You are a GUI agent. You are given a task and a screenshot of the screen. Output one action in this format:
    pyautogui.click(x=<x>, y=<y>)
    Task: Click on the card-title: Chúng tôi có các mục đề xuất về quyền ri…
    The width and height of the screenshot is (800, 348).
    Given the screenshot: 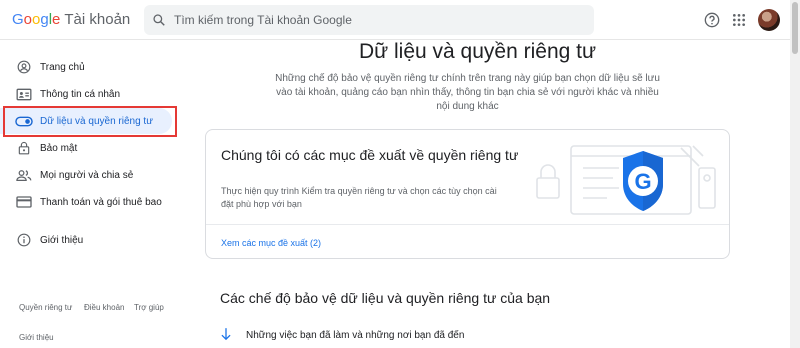 What is the action you would take?
    pyautogui.click(x=370, y=155)
    